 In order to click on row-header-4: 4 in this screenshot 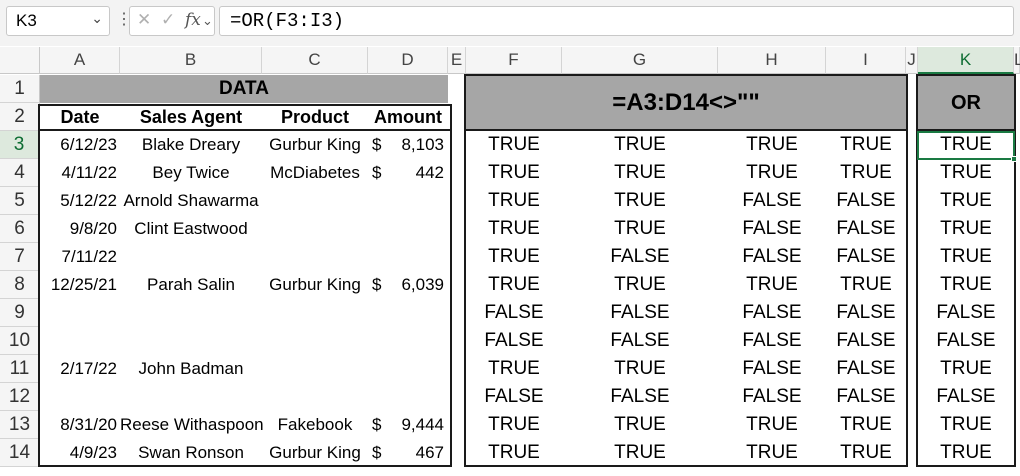, I will do `click(20, 173)`.